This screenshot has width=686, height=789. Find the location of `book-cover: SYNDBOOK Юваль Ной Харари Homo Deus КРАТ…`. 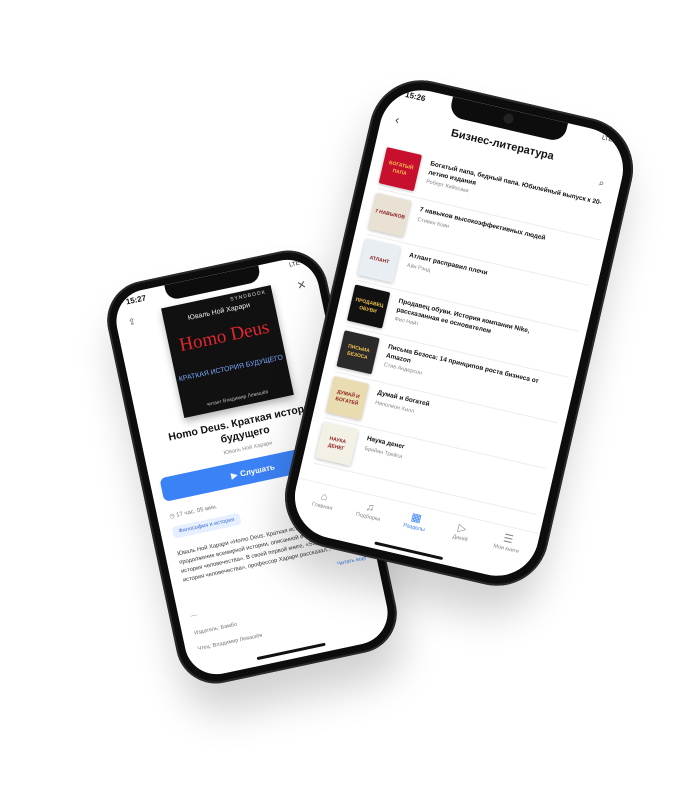

book-cover: SYNDBOOK Юваль Ной Харари Homo Deus КРАТ… is located at coordinates (227, 351).